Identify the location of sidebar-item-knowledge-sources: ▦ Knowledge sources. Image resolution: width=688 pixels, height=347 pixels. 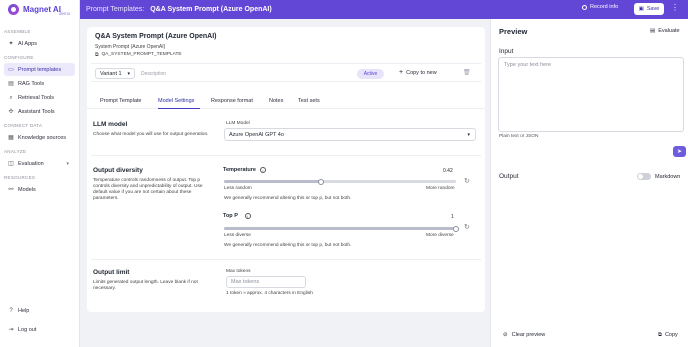
(39, 137).